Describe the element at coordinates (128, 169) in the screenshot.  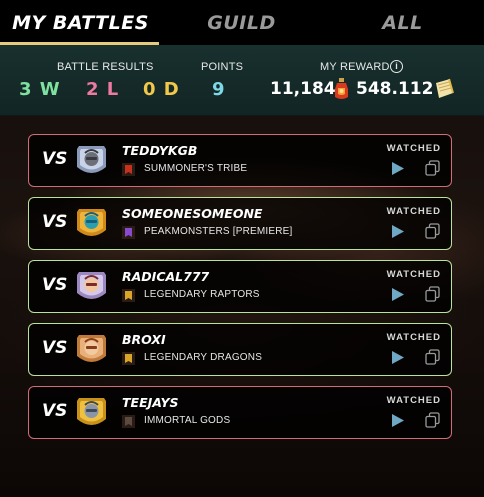
I see `red-banner-icon` at that location.